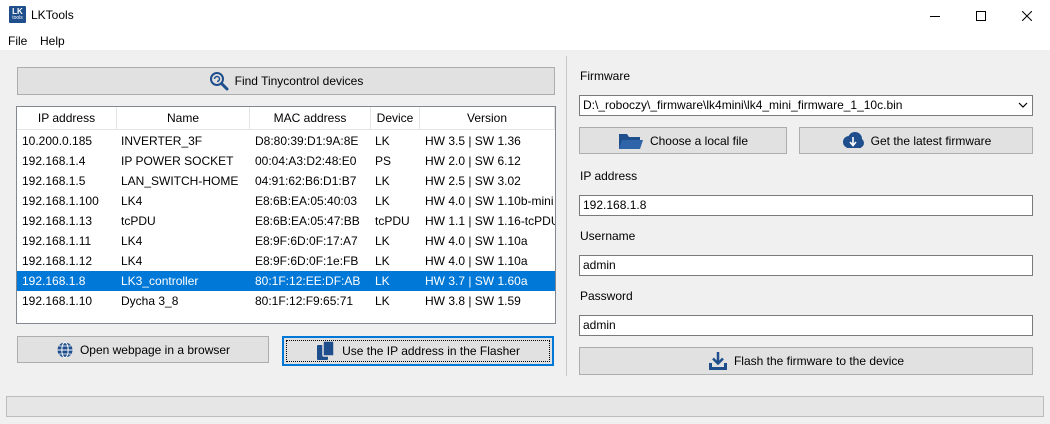 This screenshot has height=424, width=1050. I want to click on flash-firmware-label: Flash the firmware to the device, so click(819, 361).